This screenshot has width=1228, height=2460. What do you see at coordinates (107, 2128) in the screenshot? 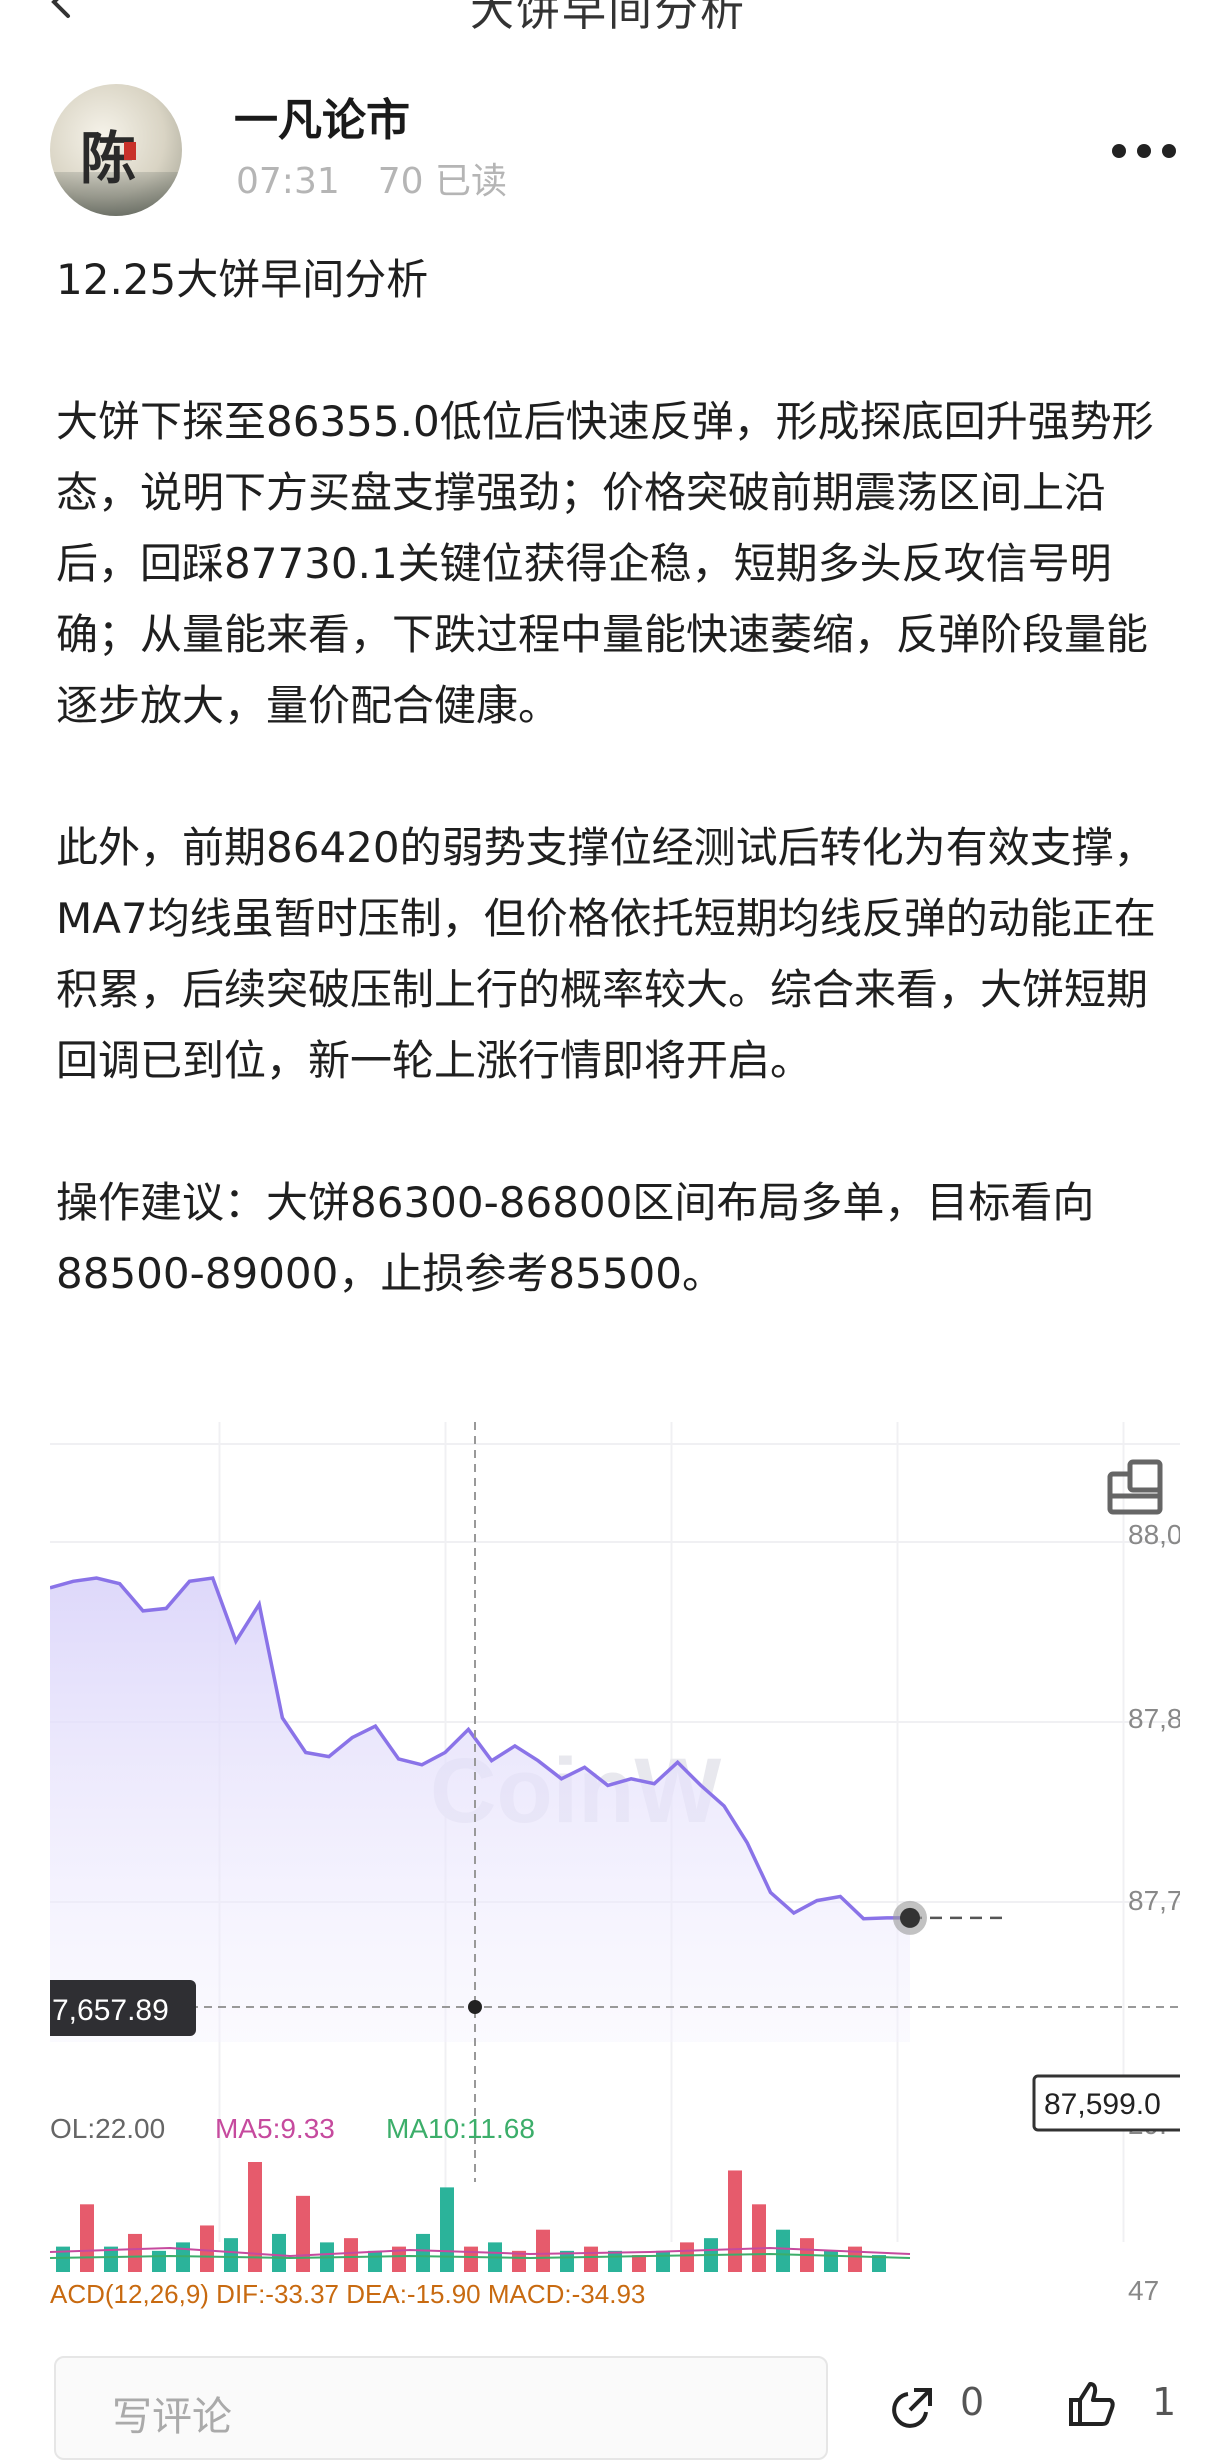
I see `volume-legend-vol: OL:22.00` at bounding box center [107, 2128].